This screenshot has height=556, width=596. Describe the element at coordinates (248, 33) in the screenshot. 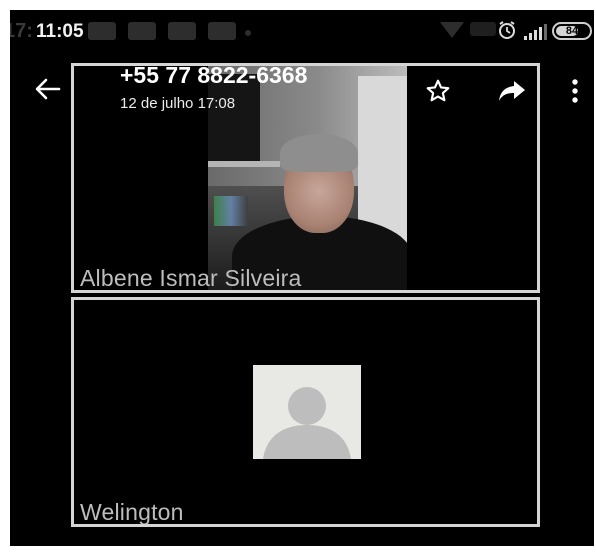

I see `notification-dot-icon` at that location.